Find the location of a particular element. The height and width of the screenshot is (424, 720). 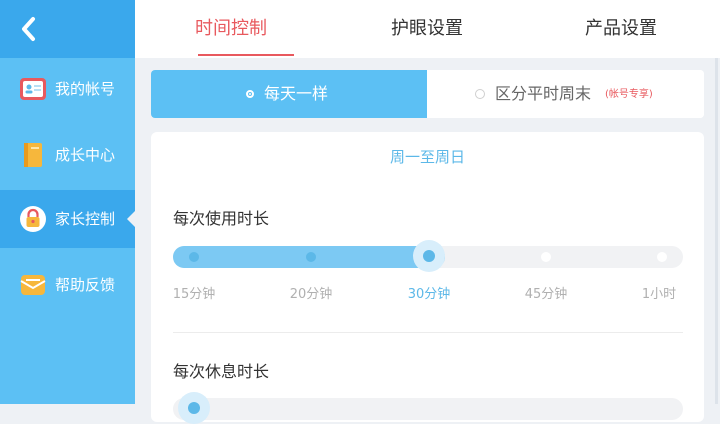

sidebar-item-parental-control: 家长控制 is located at coordinates (67, 219).